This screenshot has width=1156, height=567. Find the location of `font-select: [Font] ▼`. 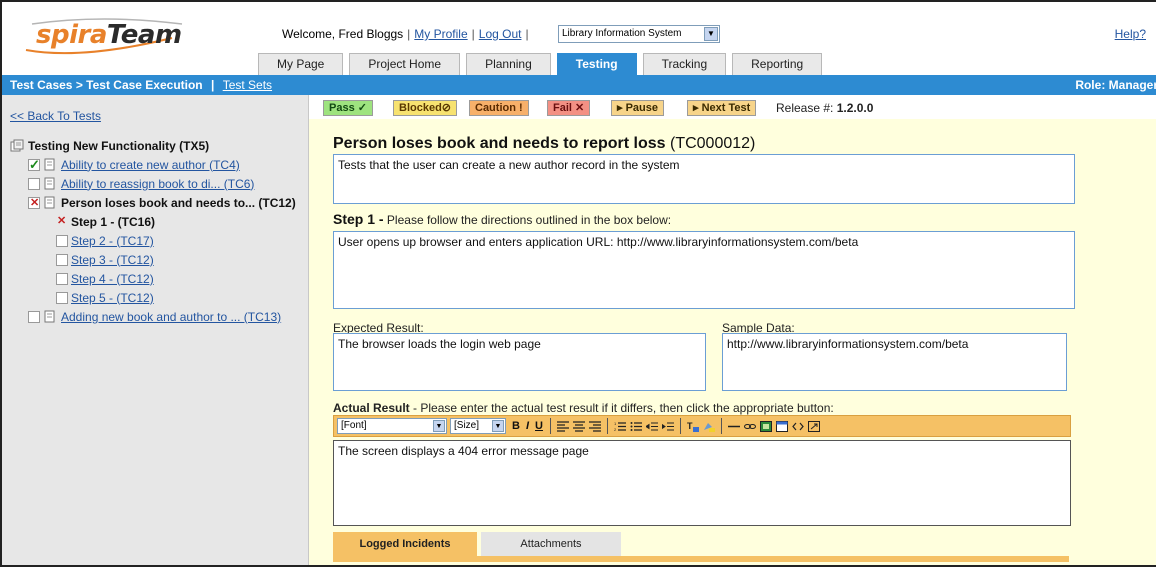

font-select: [Font] ▼ is located at coordinates (392, 426).